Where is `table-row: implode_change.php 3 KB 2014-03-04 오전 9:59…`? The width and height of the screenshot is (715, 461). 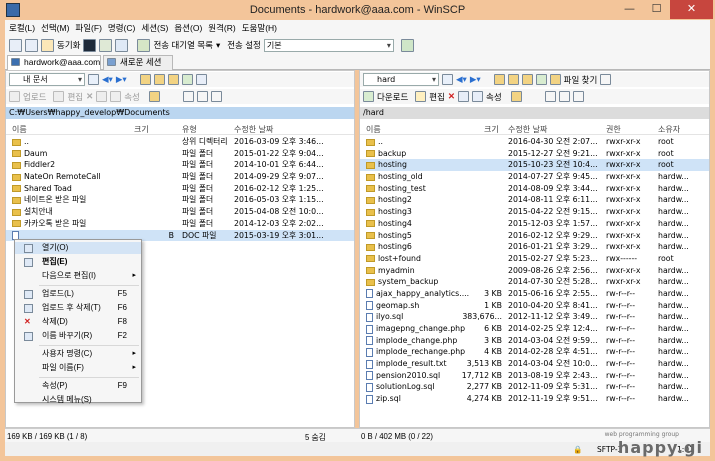
table-row: implode_change.php 3 KB 2014-03-04 오전 9:59… is located at coordinates (534, 341).